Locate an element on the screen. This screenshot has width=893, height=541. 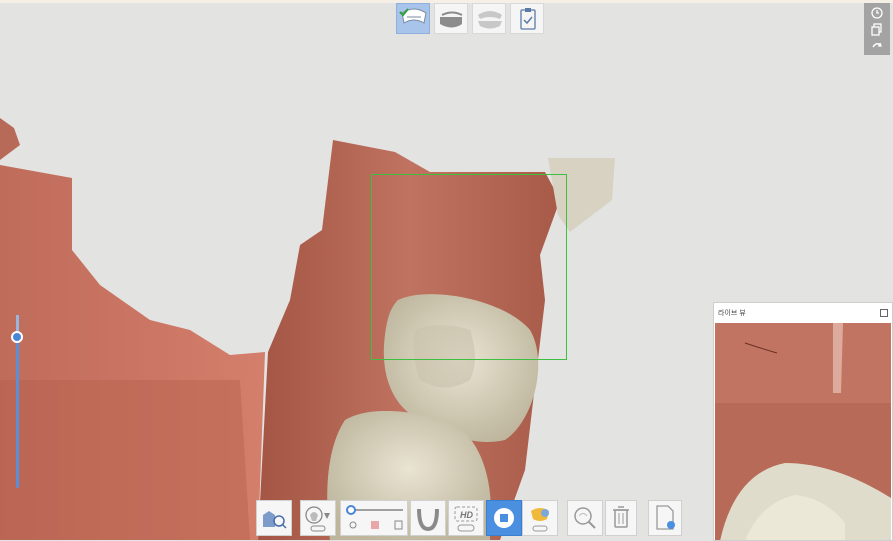
scan-stage-tabs is located at coordinates (470, 19).